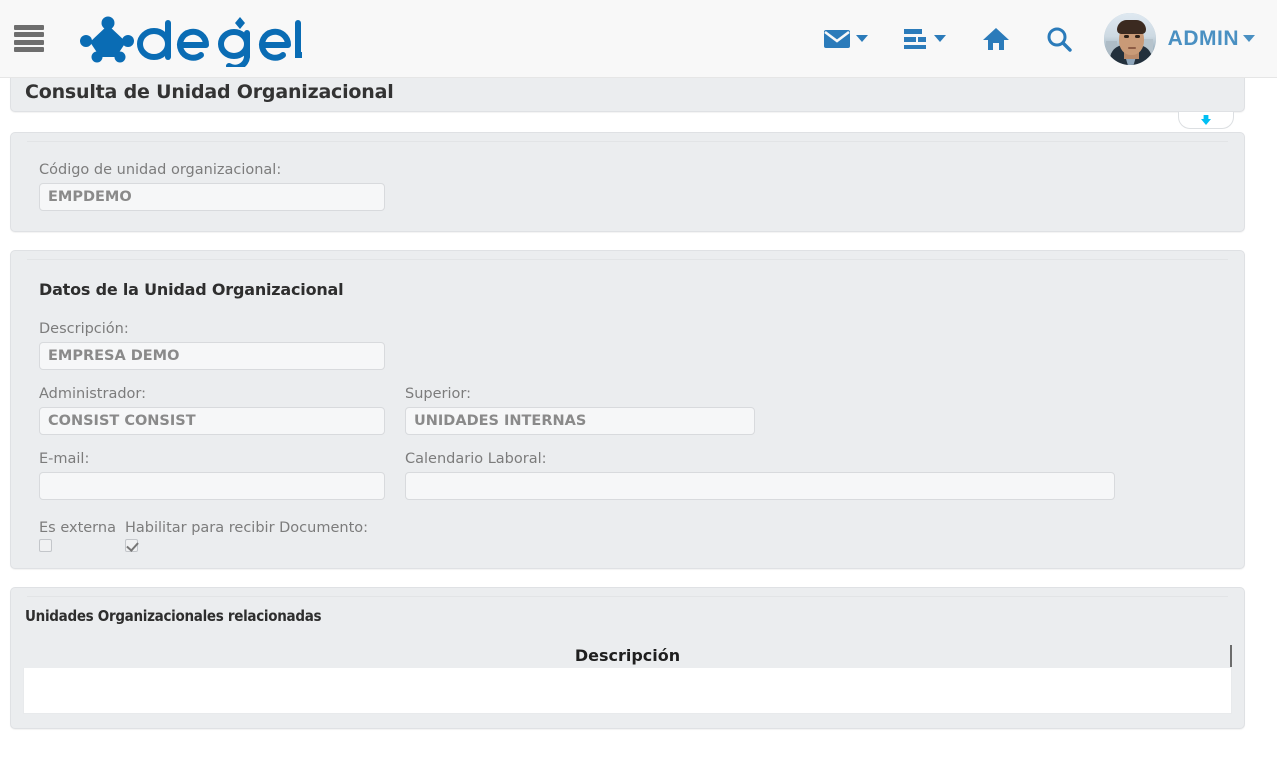 The image size is (1277, 769). What do you see at coordinates (160, 170) in the screenshot?
I see `codigo-label: Código de unidad organizacional:` at bounding box center [160, 170].